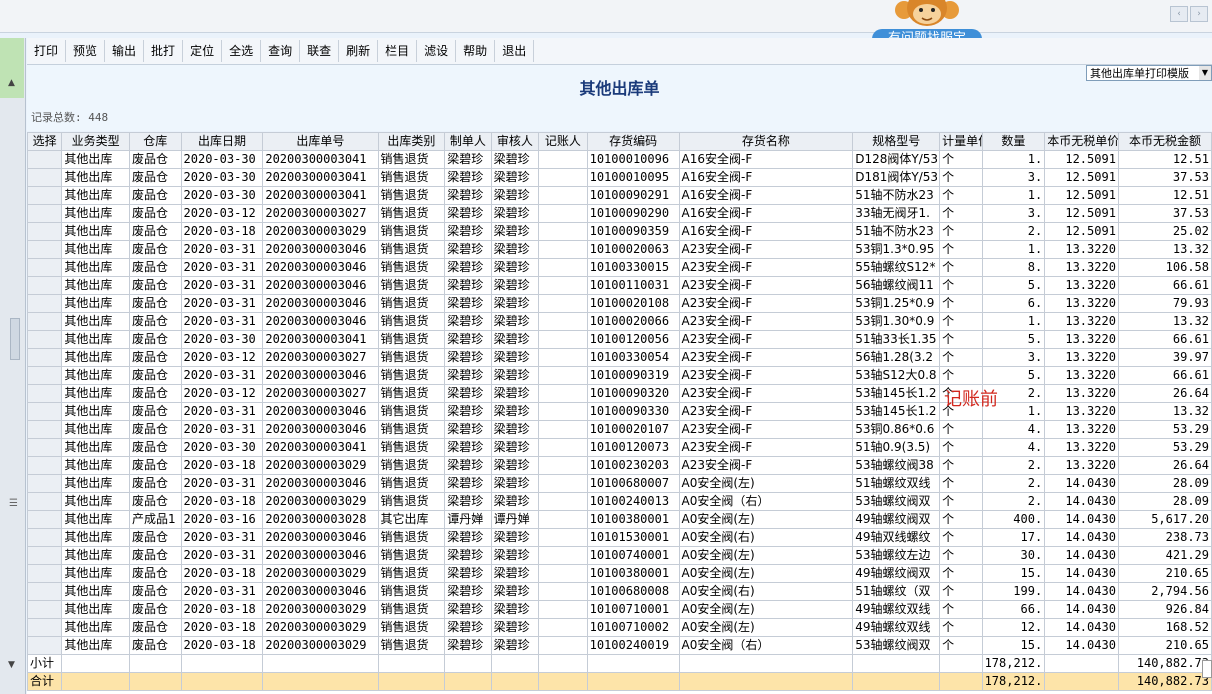 Image resolution: width=1212 pixels, height=694 pixels. Describe the element at coordinates (961, 627) in the screenshot. I see `table-cell: 个` at that location.